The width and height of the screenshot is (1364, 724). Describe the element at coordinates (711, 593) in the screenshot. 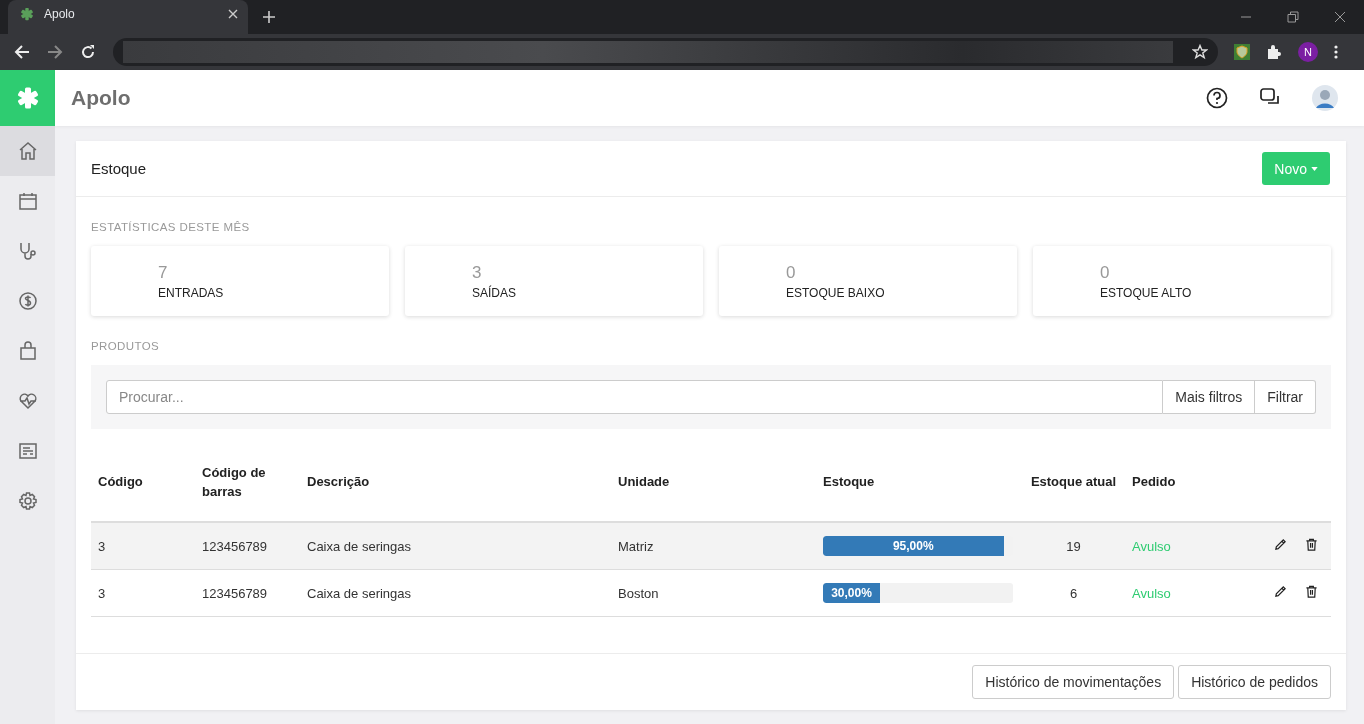

I see `table-row: 3 123456789 Caixa de seringas Boston 30,00% 6 Avulso` at that location.